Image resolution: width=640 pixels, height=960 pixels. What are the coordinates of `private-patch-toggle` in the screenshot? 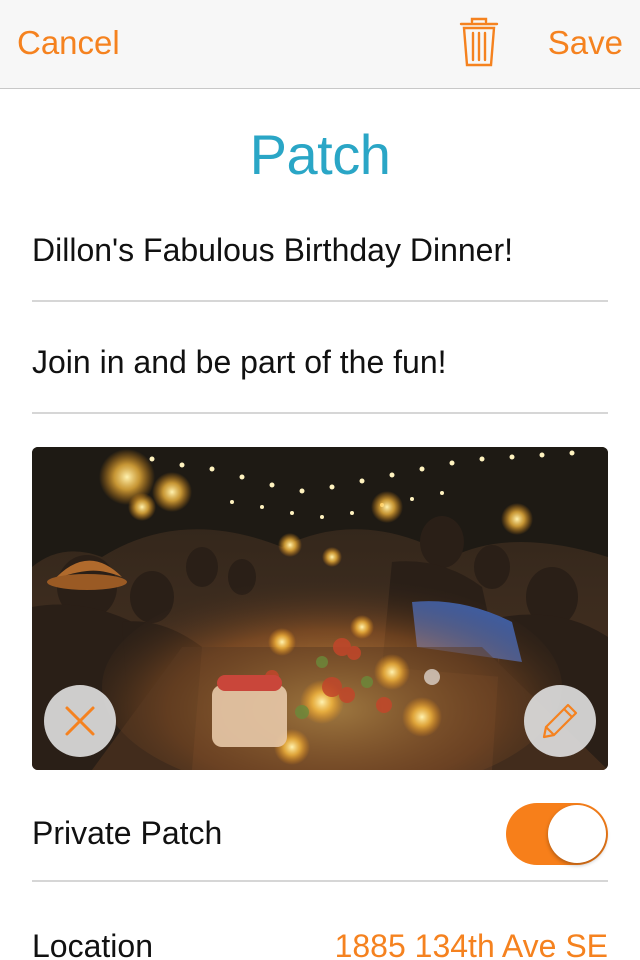 It's located at (557, 834).